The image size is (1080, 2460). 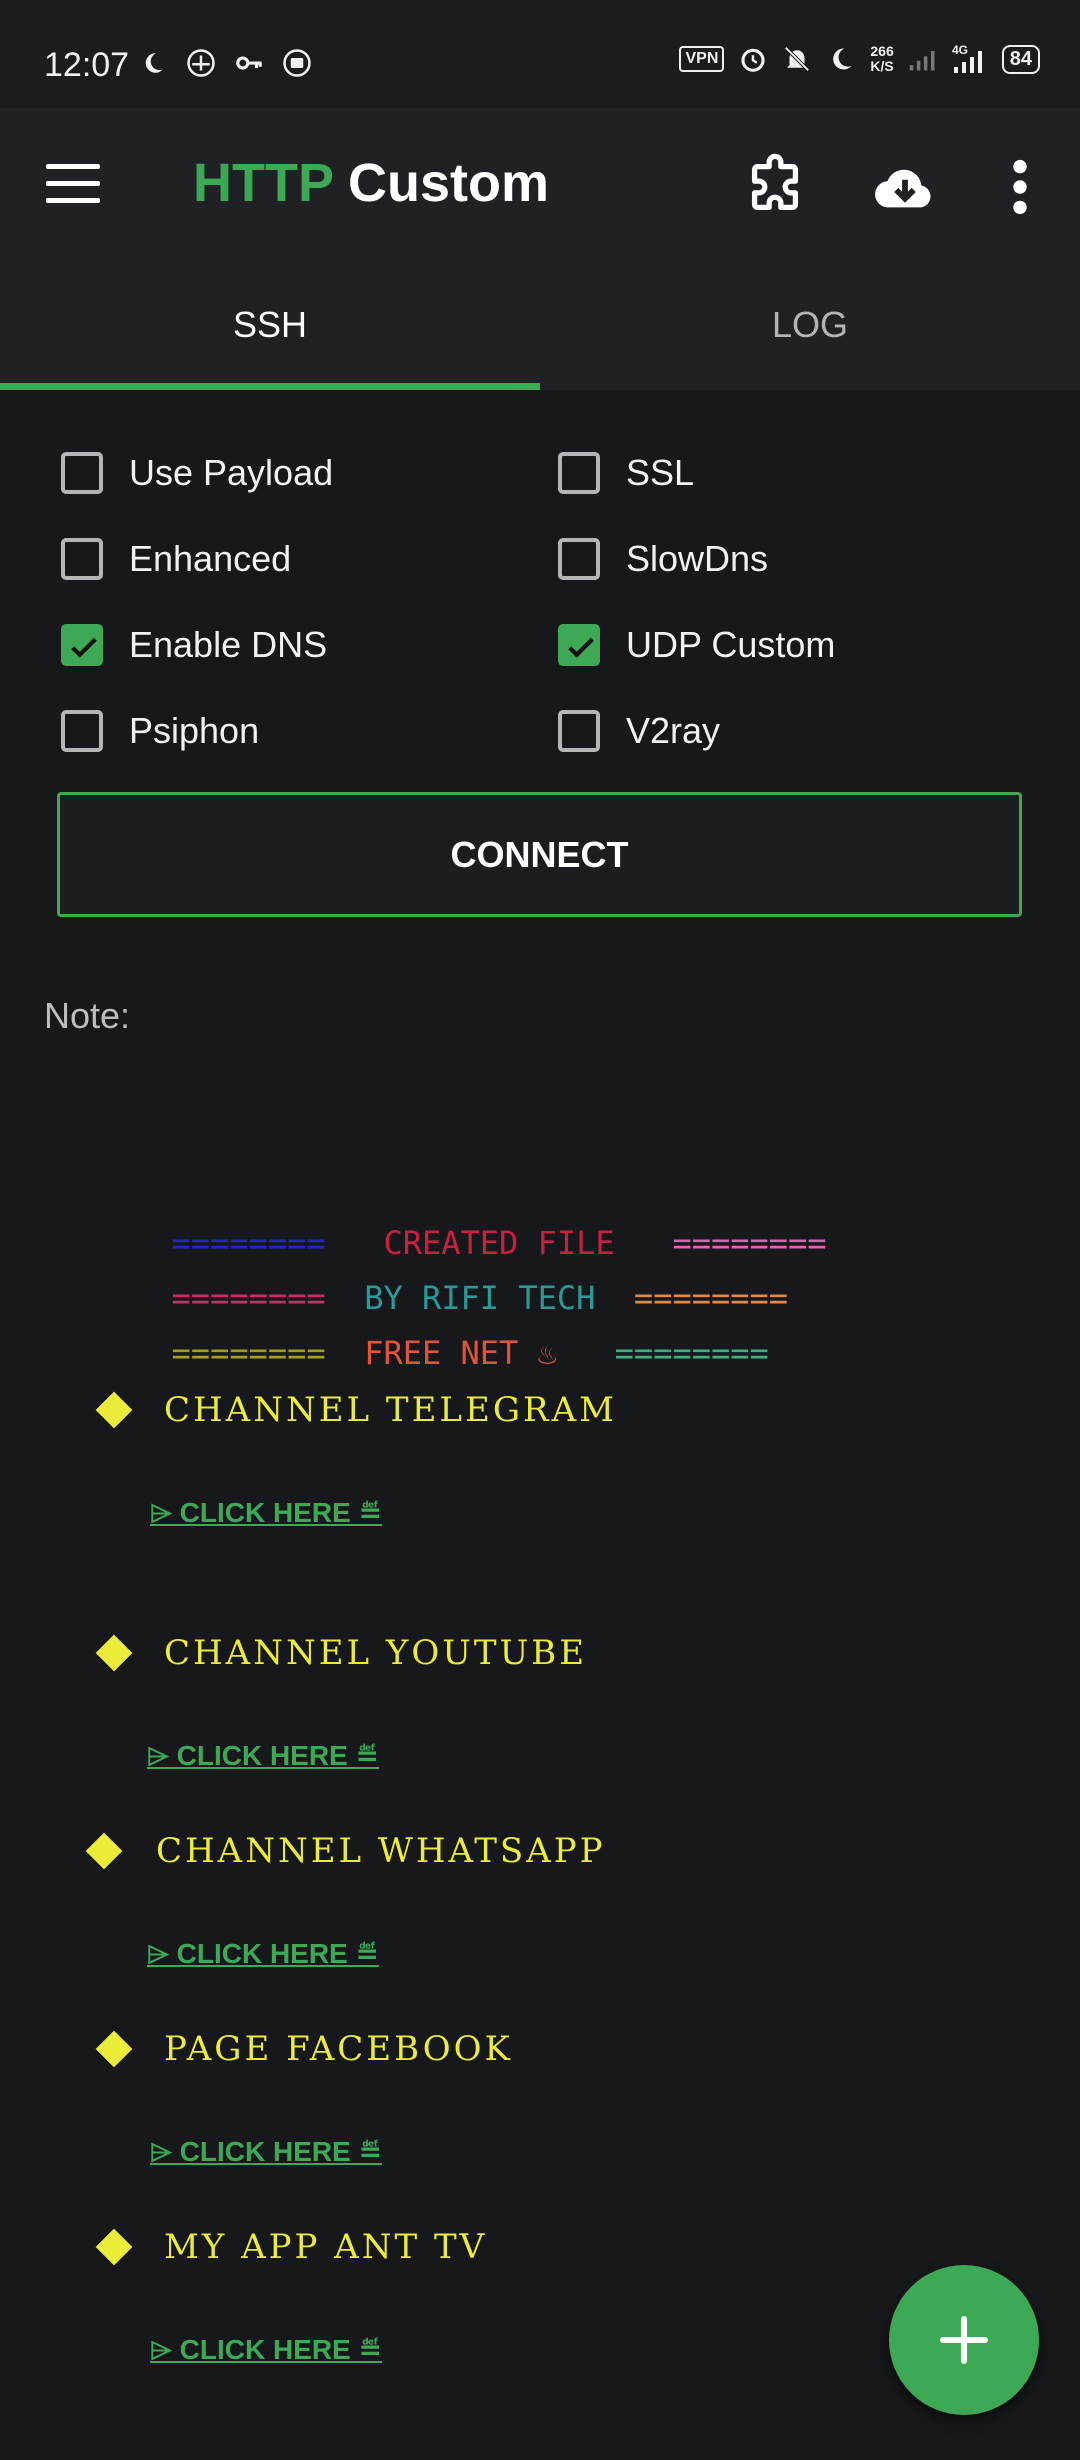 I want to click on status-bar: 12:07 VPN 266 K/S 4G 84, so click(x=540, y=54).